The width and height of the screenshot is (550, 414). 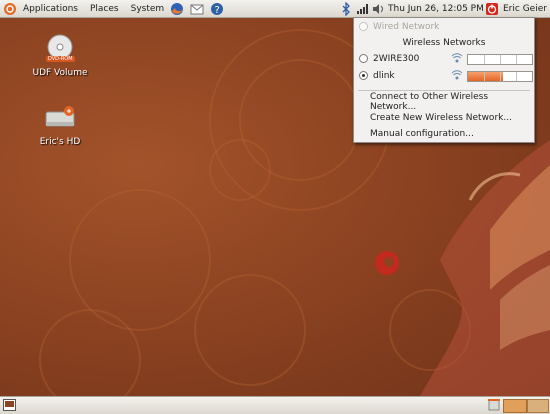 I want to click on network-item-2wire300: 2WIRE300, so click(x=444, y=58).